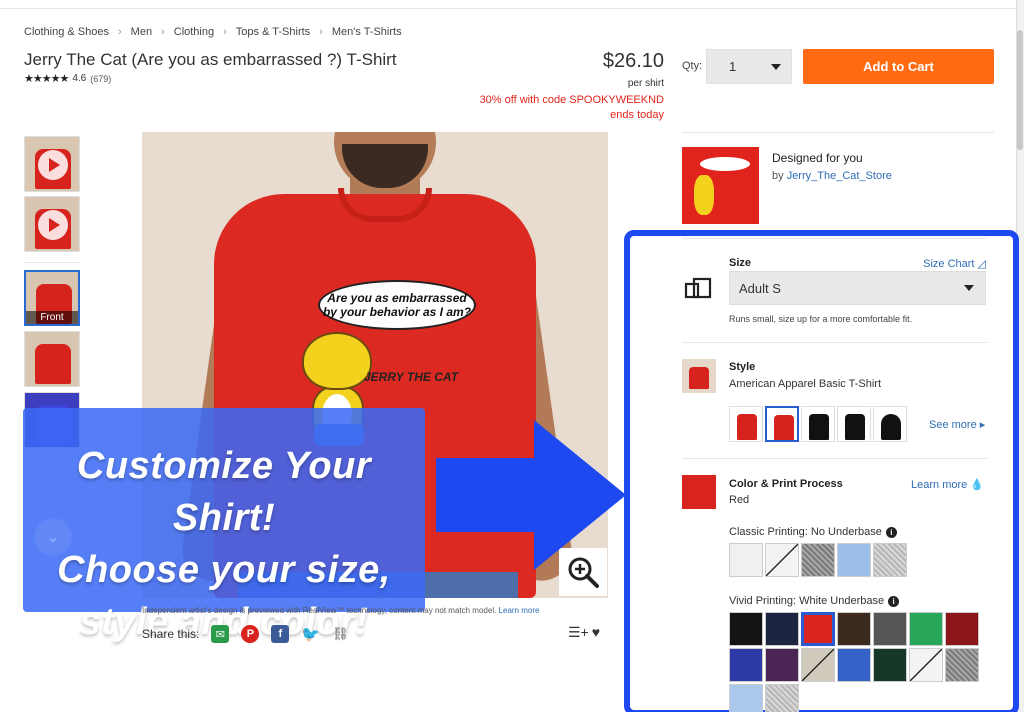  What do you see at coordinates (982, 425) in the screenshot?
I see `caret-right-icon: ▸` at bounding box center [982, 425].